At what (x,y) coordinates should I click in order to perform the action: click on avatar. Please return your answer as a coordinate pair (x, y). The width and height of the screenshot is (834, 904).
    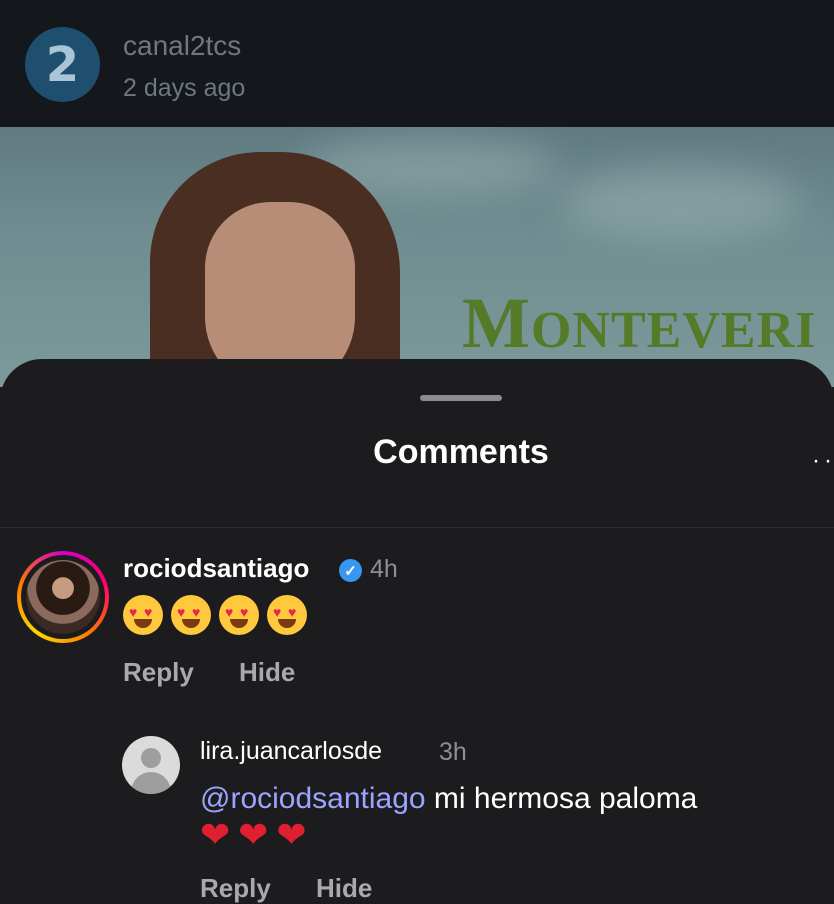
    Looking at the image, I should click on (63, 597).